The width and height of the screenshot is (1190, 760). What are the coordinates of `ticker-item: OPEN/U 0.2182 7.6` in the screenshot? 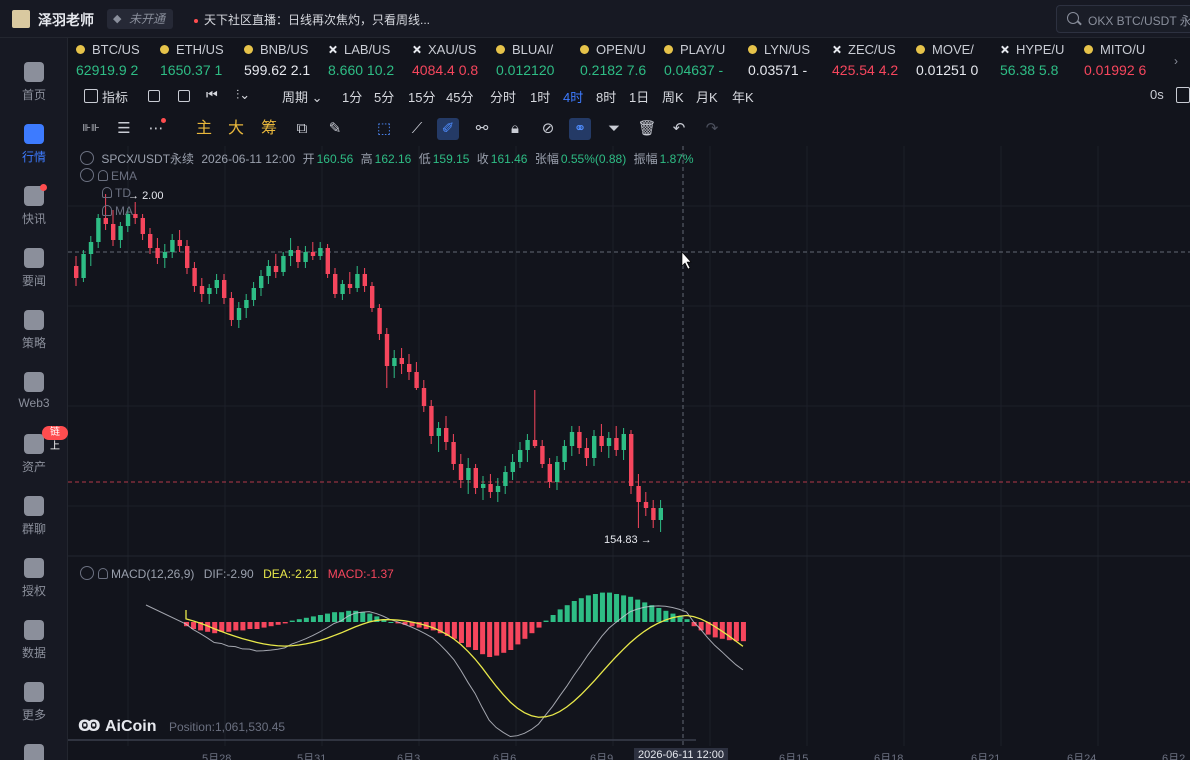 It's located at (614, 61).